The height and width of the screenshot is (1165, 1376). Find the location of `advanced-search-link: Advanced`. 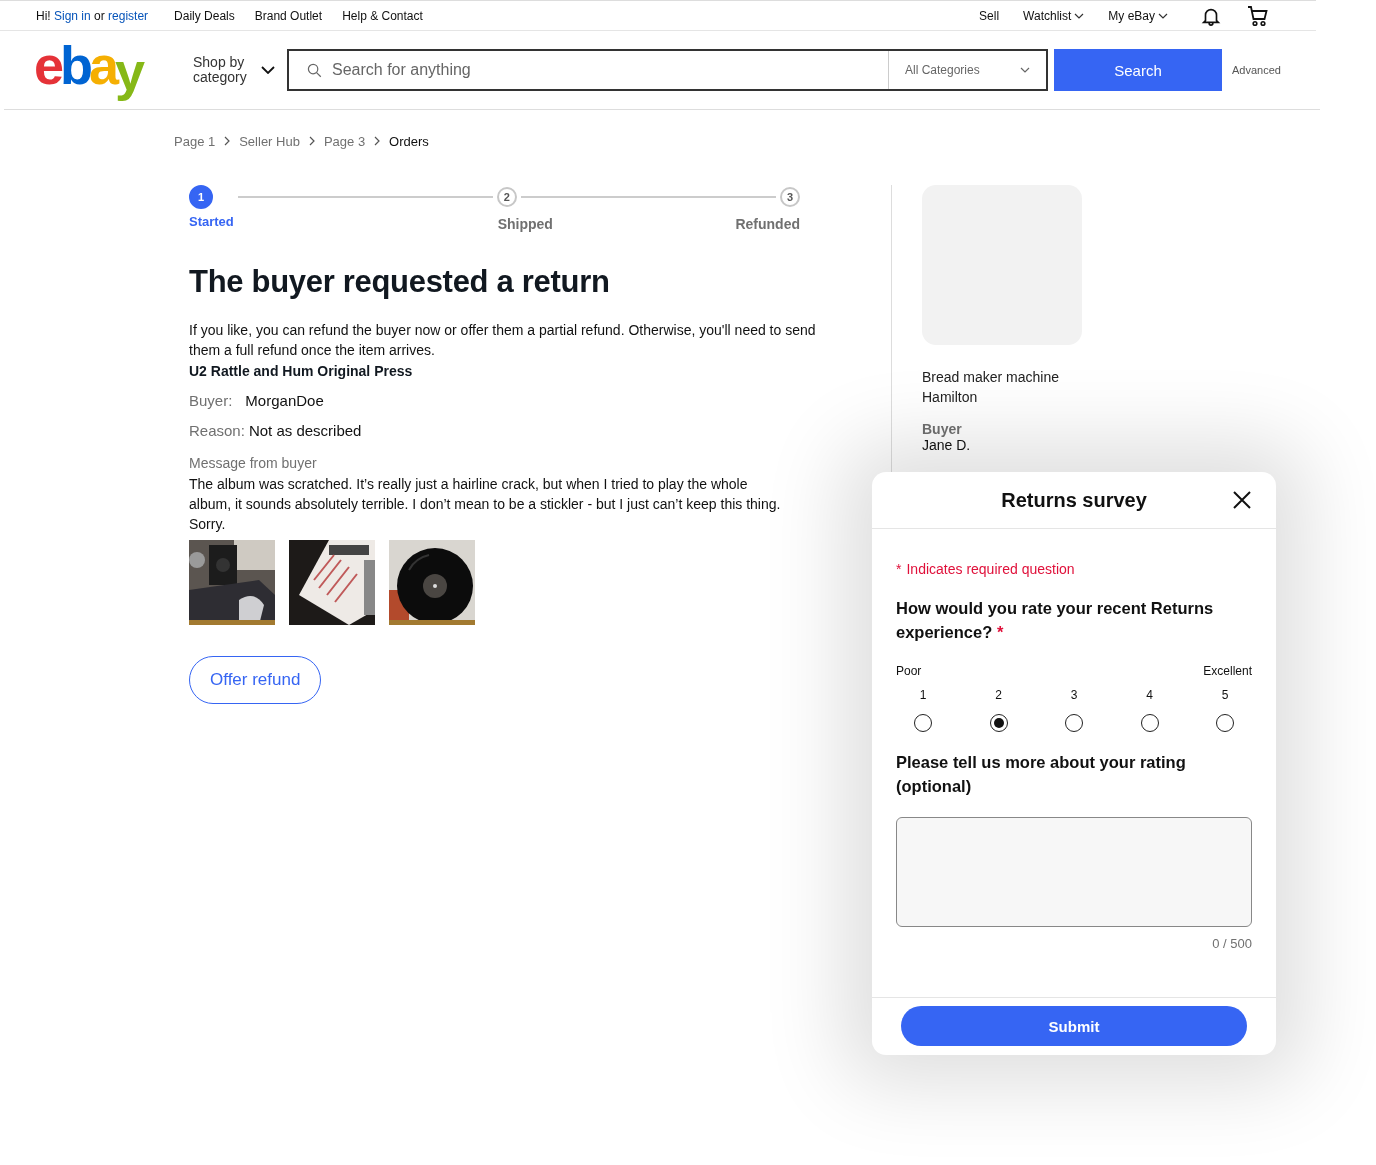

advanced-search-link: Advanced is located at coordinates (1256, 70).